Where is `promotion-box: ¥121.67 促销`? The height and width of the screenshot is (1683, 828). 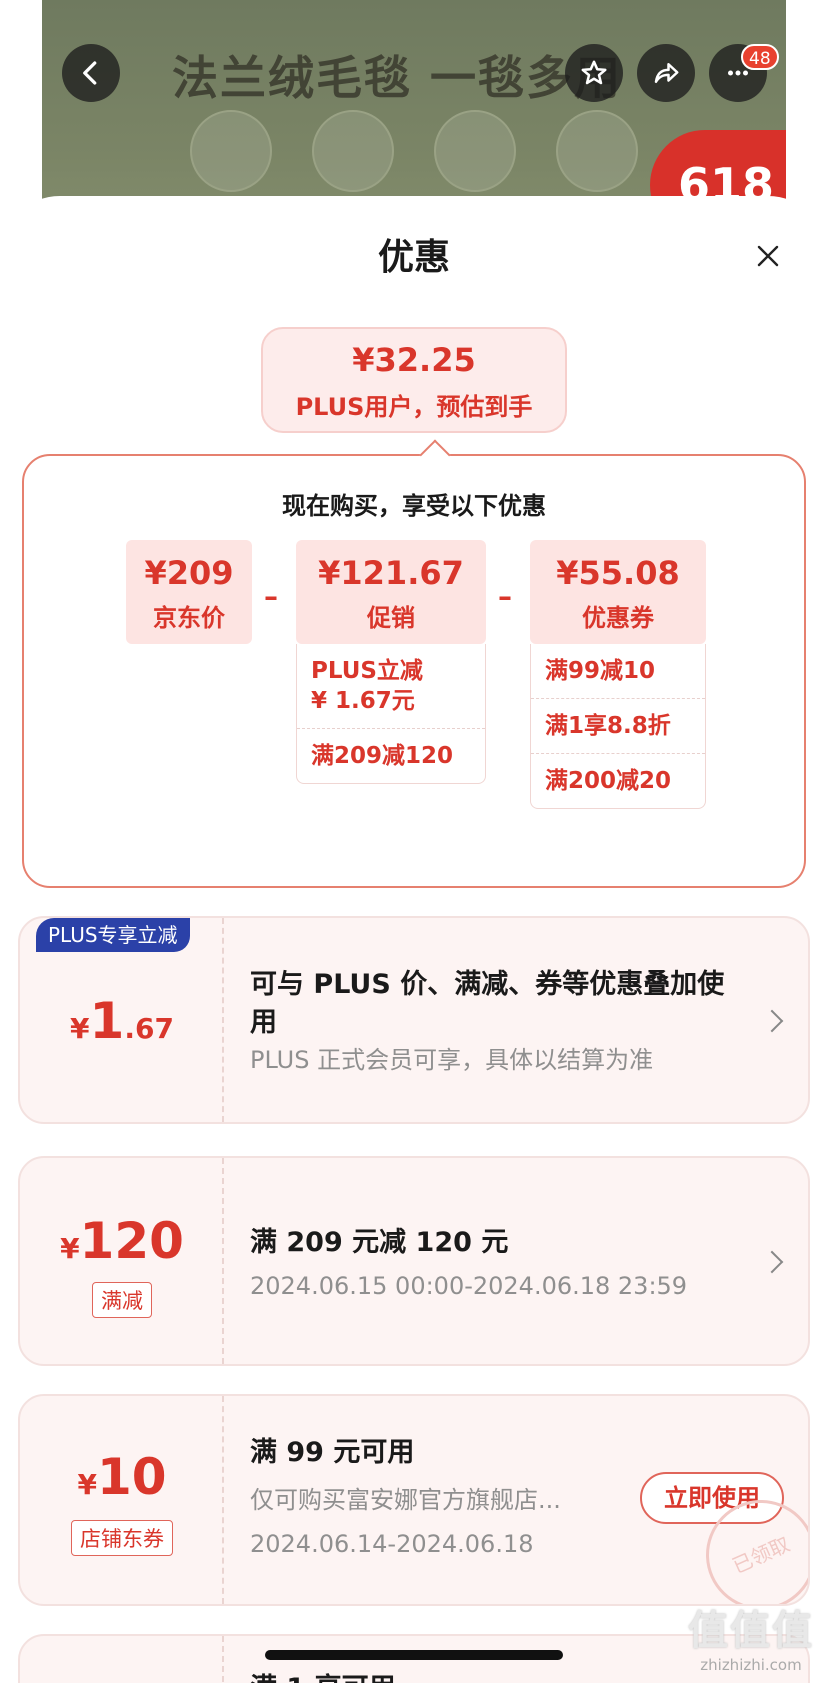
promotion-box: ¥121.67 促销 is located at coordinates (391, 592).